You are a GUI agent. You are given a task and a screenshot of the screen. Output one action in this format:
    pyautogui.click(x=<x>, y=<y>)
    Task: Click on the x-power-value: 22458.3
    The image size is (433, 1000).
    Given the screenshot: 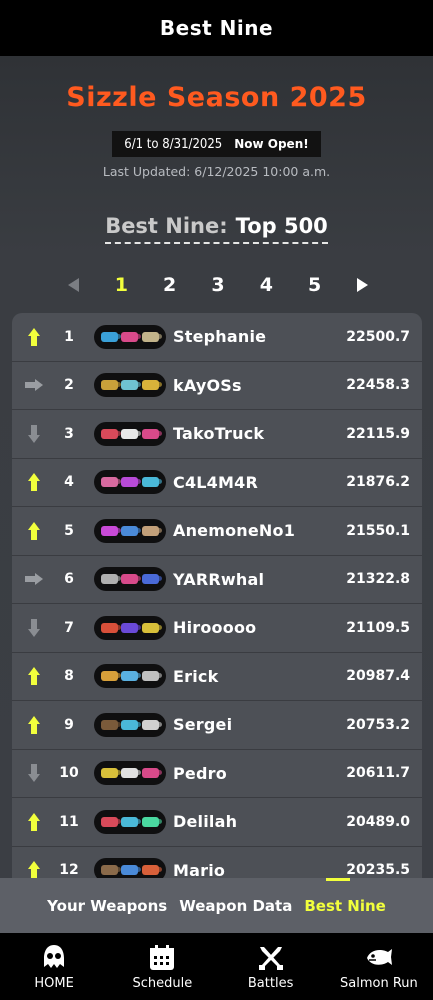 What is the action you would take?
    pyautogui.click(x=378, y=385)
    